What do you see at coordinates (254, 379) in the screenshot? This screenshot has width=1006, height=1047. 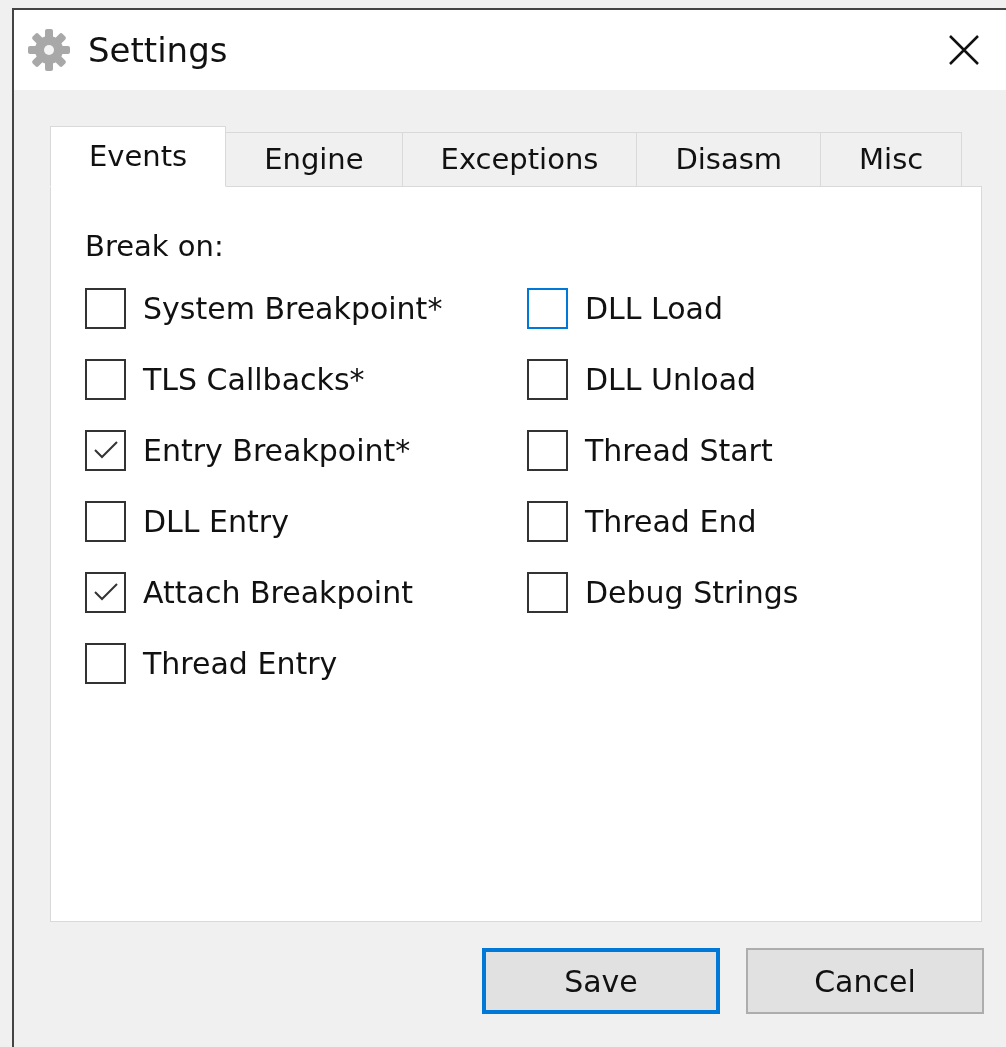 I see `checkbox-label: TLS Callbacks*` at bounding box center [254, 379].